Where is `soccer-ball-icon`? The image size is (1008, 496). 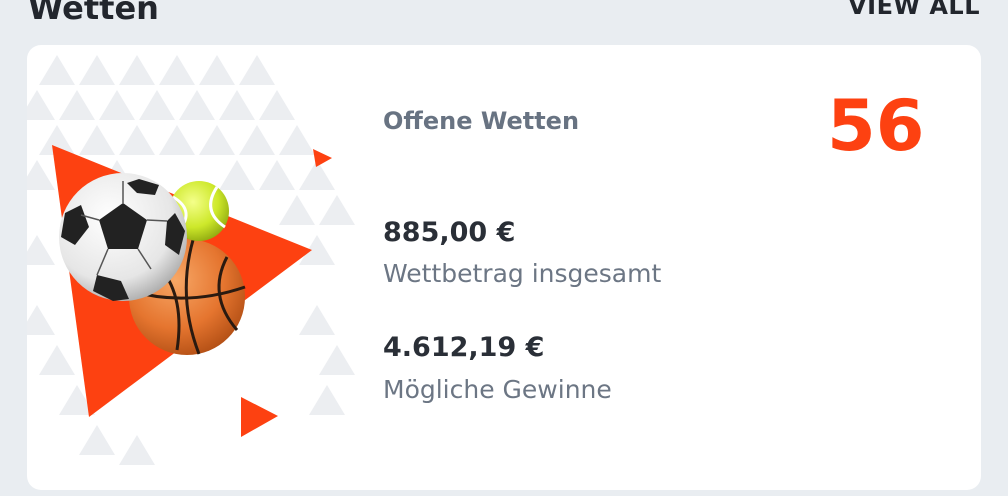
soccer-ball-icon is located at coordinates (123, 237).